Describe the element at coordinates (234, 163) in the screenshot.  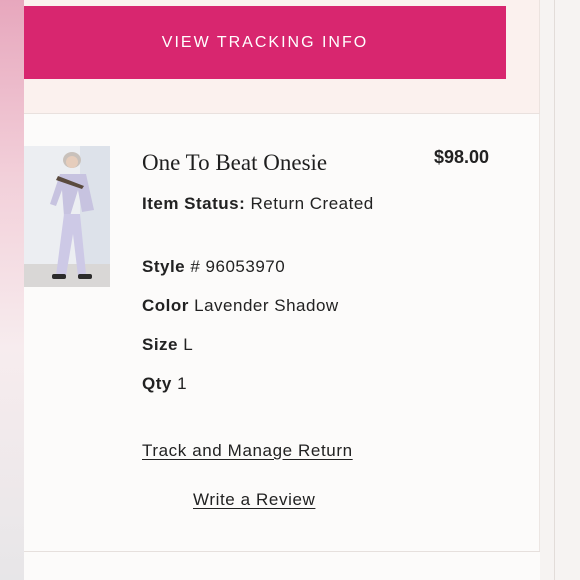
I see `product-name: One To Beat Onesie` at that location.